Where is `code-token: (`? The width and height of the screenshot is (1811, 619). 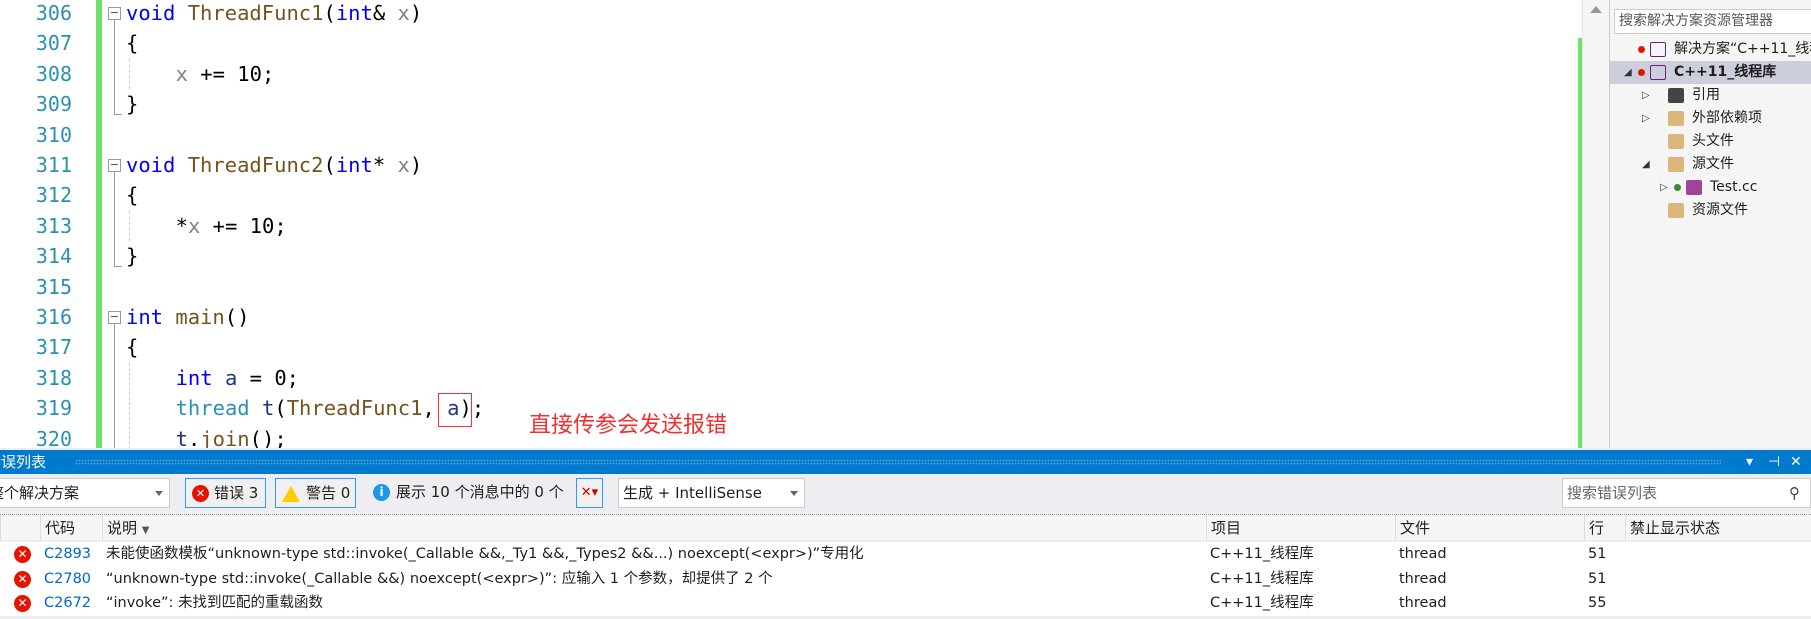
code-token: ( is located at coordinates (329, 165).